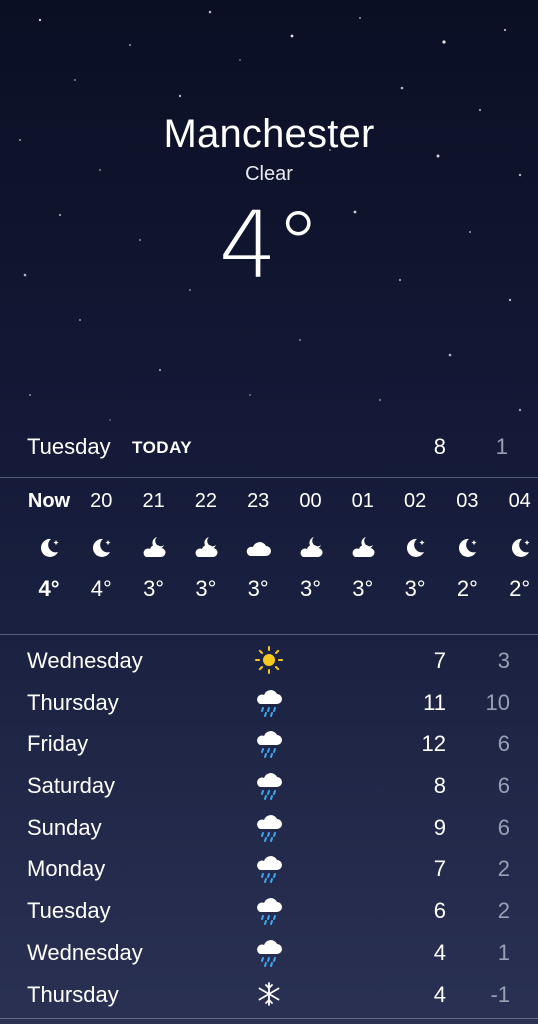 This screenshot has width=538, height=1024. I want to click on sun-icon, so click(269, 660).